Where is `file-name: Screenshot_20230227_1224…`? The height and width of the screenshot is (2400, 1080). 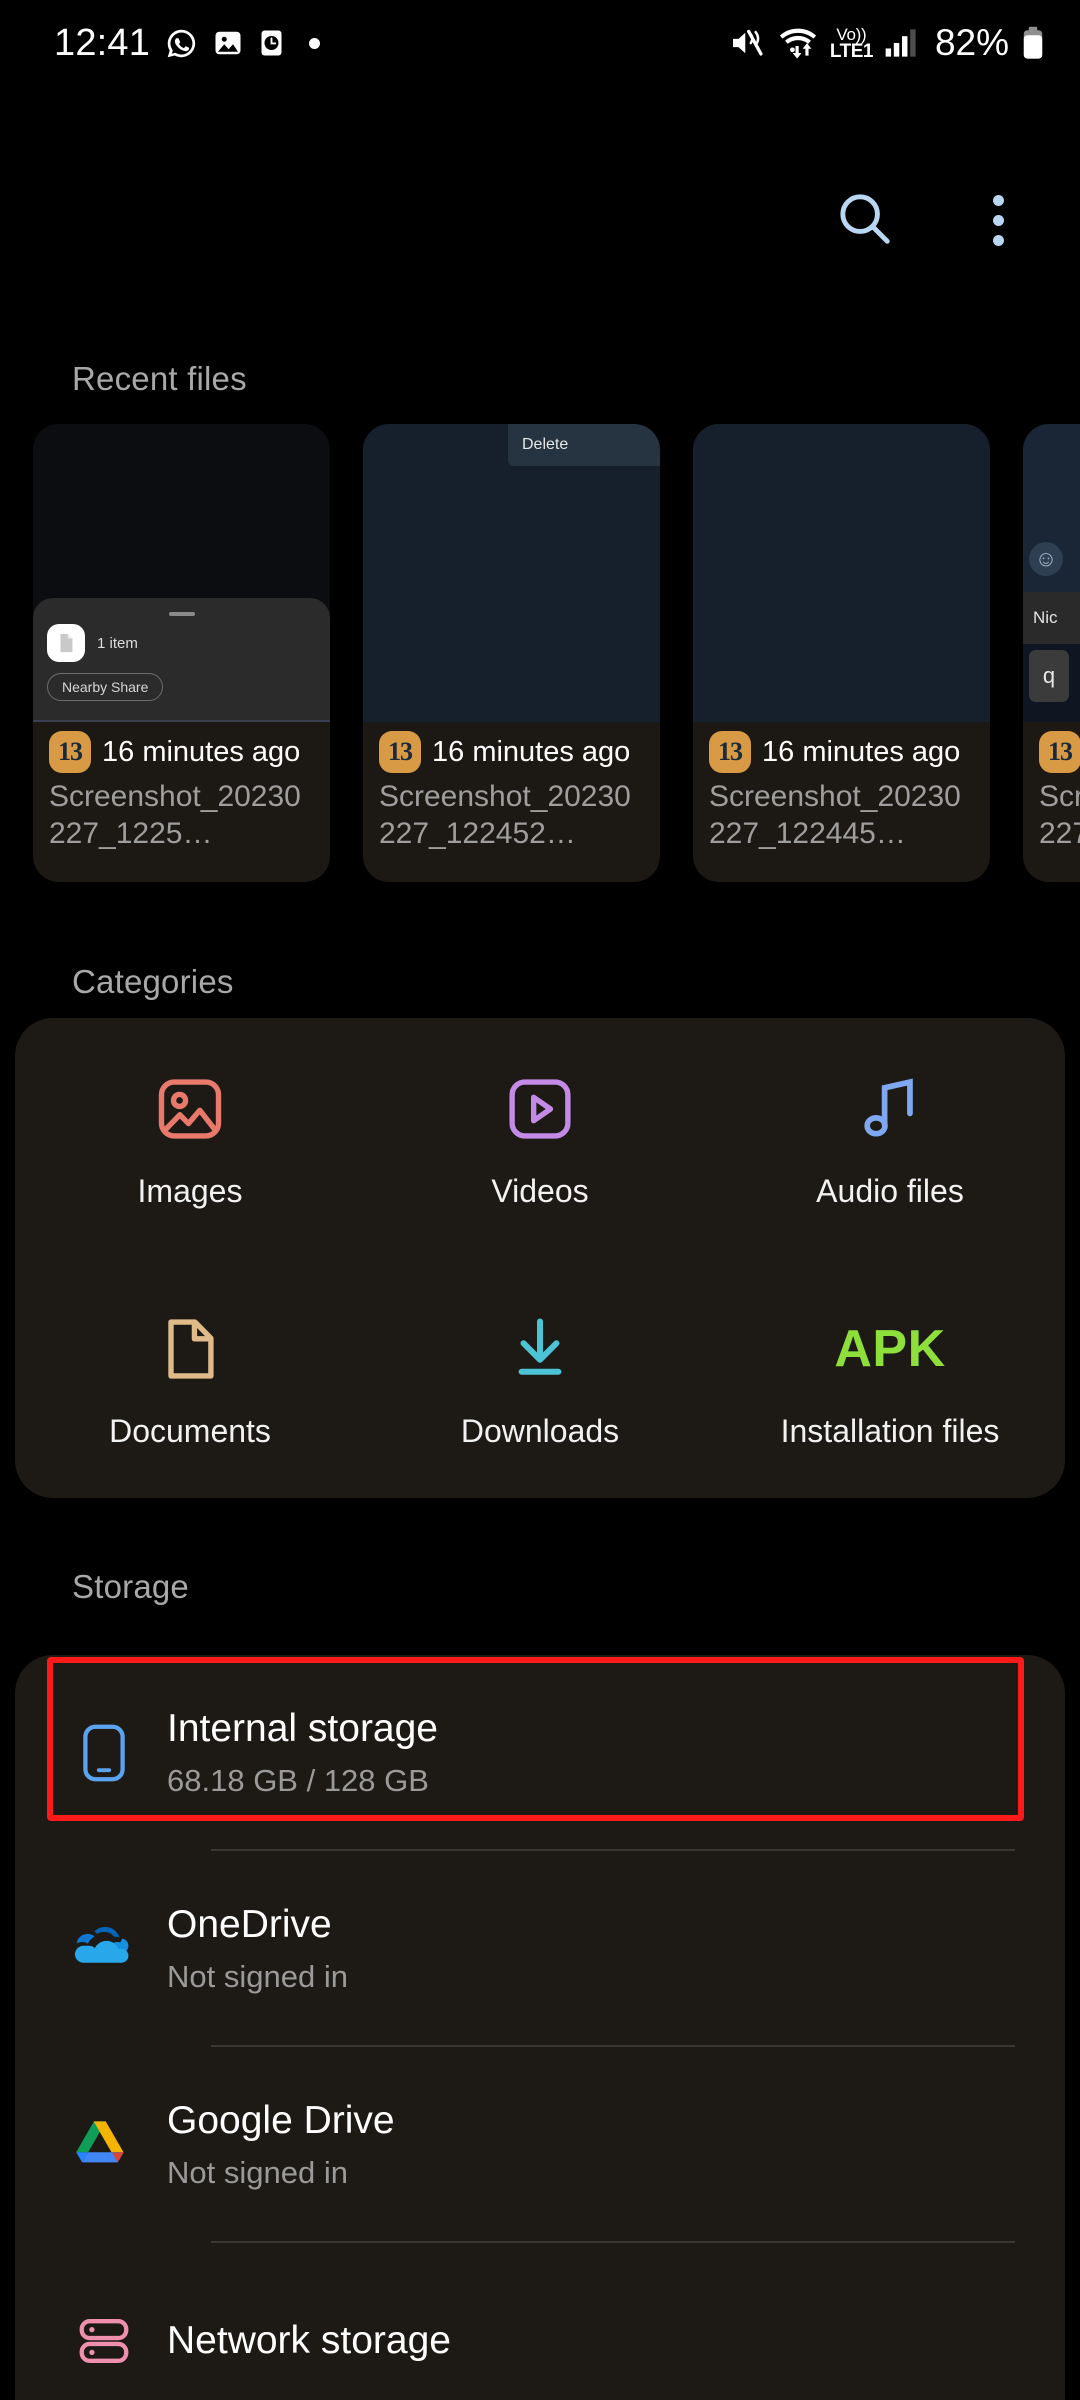
file-name: Screenshot_20230227_1224… is located at coordinates (1059, 815).